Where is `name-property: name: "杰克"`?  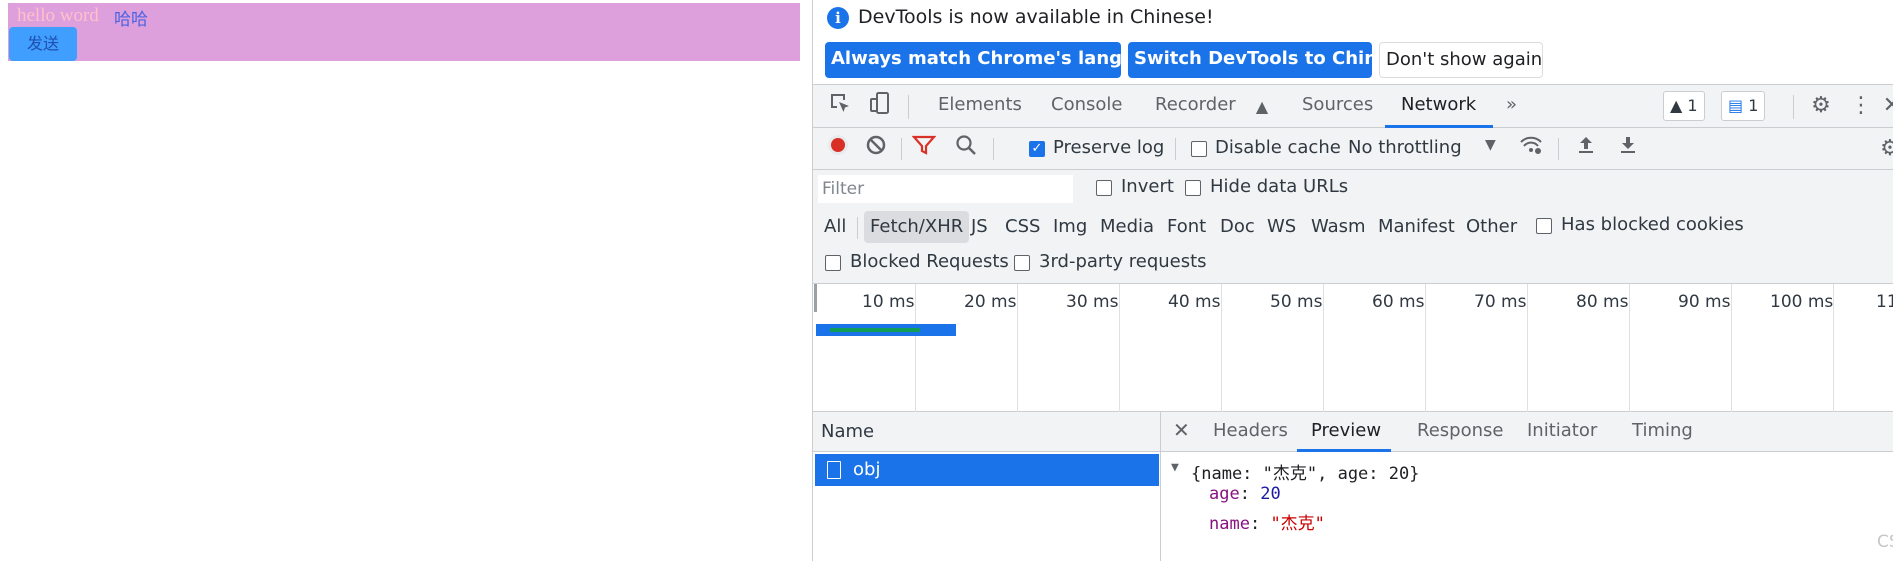
name-property: name: "杰克" is located at coordinates (1267, 524).